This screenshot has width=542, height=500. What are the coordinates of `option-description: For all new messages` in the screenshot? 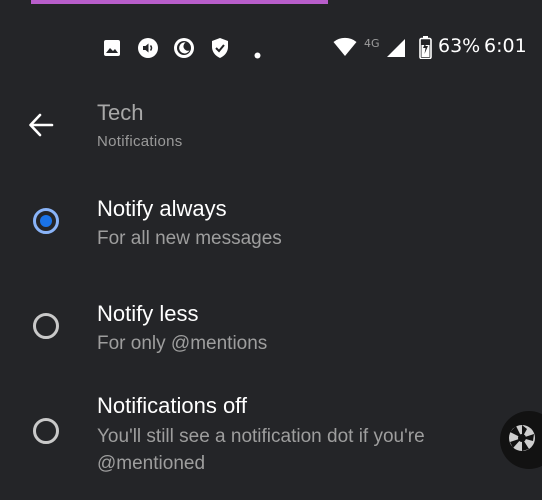 It's located at (189, 238).